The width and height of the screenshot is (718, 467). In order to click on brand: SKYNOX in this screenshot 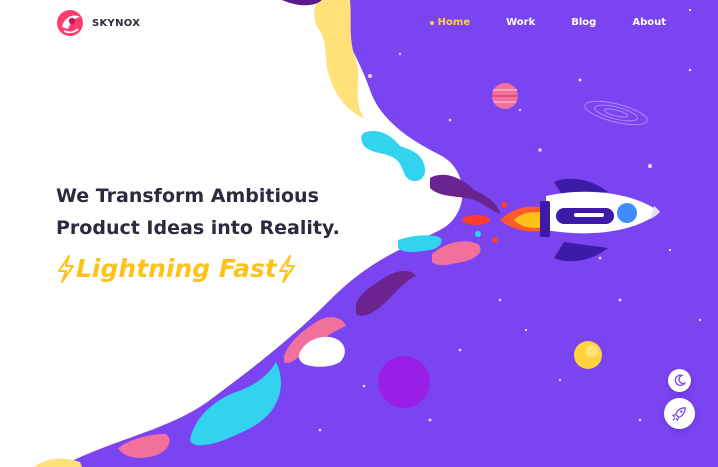, I will do `click(98, 23)`.